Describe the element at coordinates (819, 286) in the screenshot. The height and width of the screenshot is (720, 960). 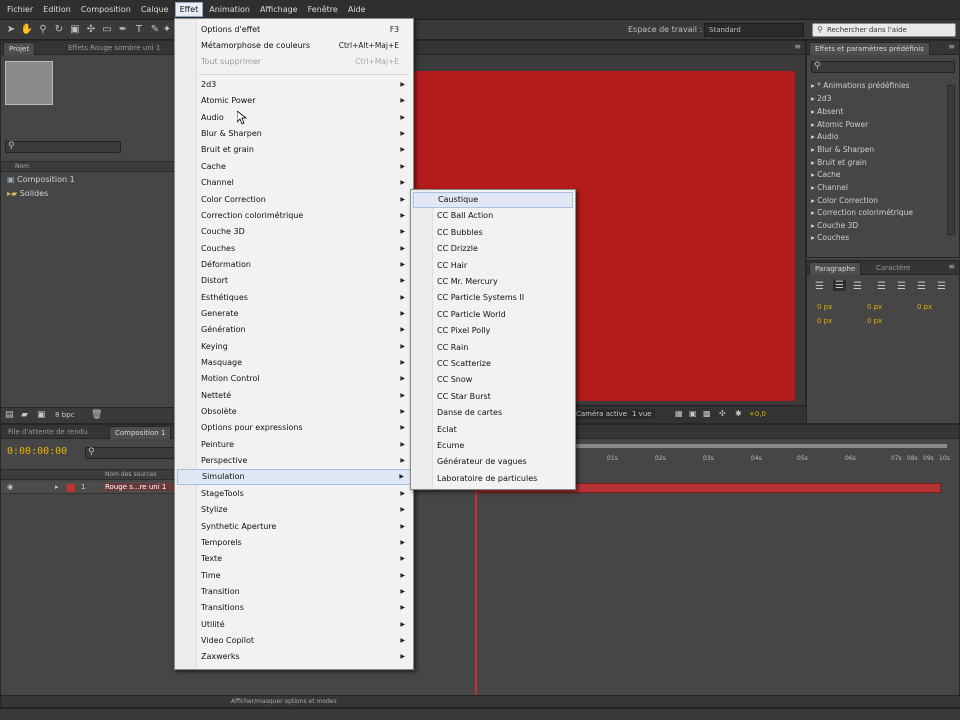
I see `align-left-icon: ☰` at that location.